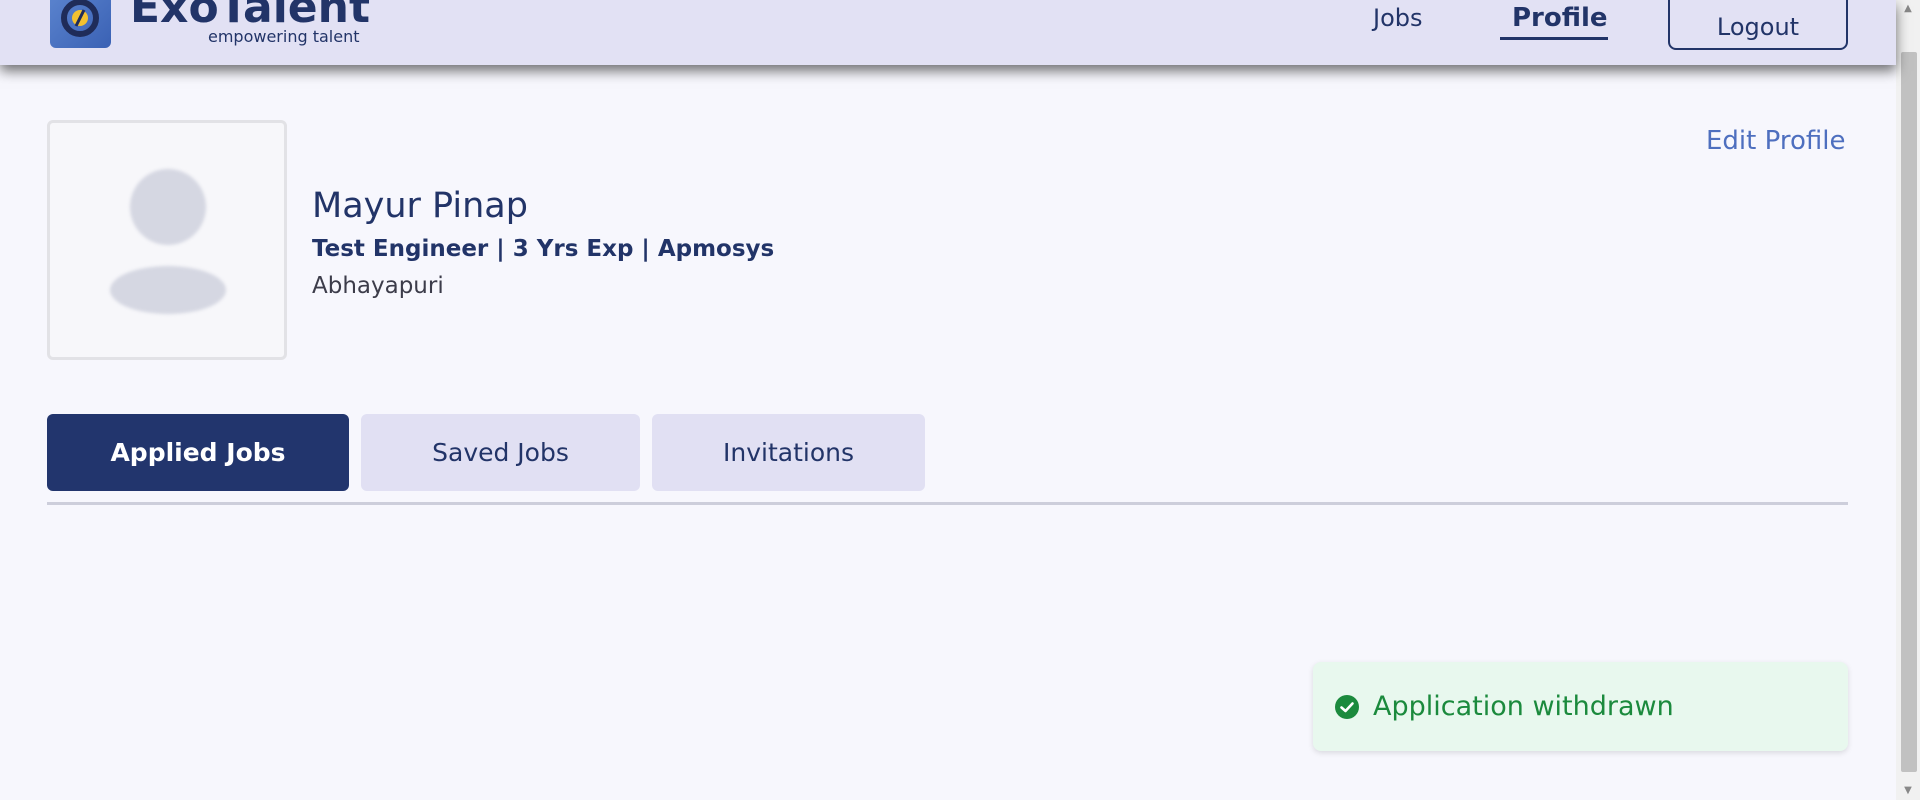 The image size is (1920, 800). What do you see at coordinates (378, 286) in the screenshot?
I see `profile-location: Abhayapuri` at bounding box center [378, 286].